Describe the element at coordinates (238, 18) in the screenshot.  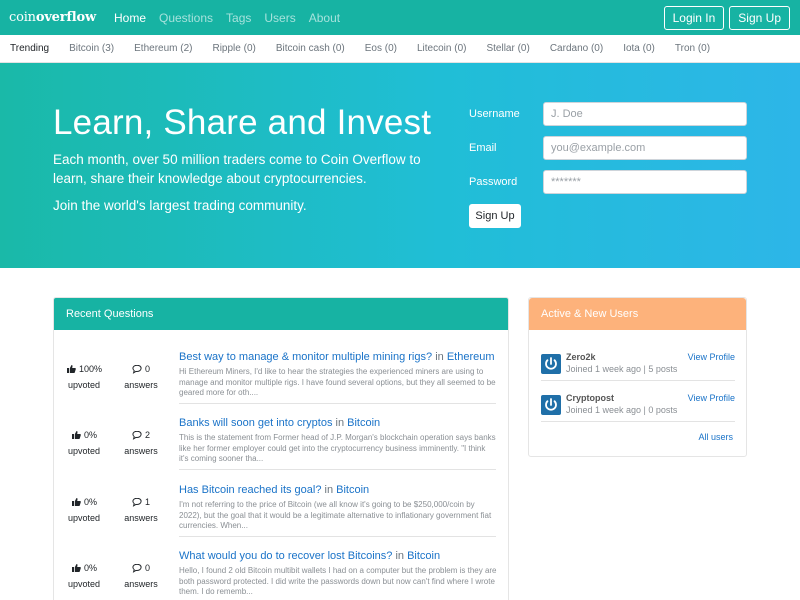
I see `nav-link-tags: Tags` at that location.